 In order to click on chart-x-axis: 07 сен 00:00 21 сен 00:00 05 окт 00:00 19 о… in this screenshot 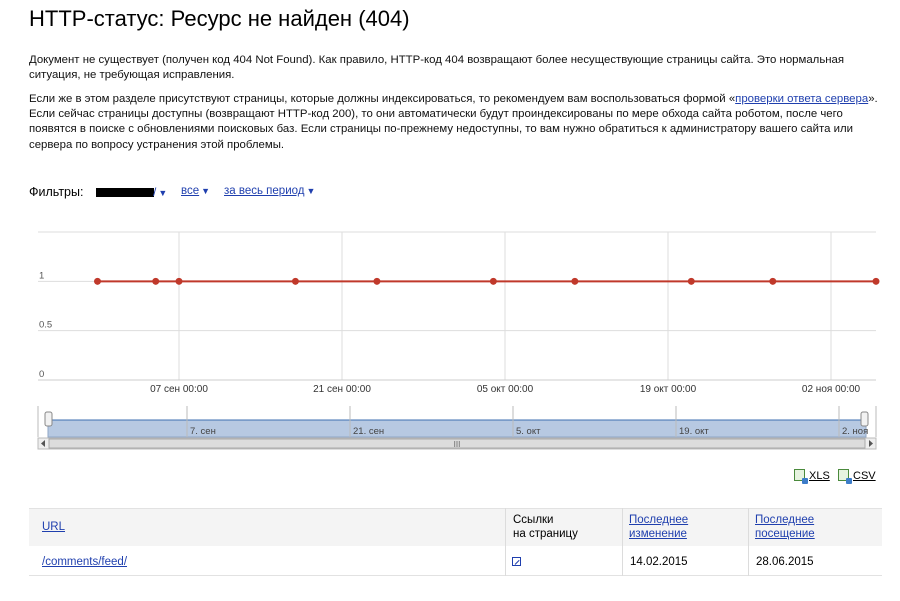, I will do `click(505, 389)`.